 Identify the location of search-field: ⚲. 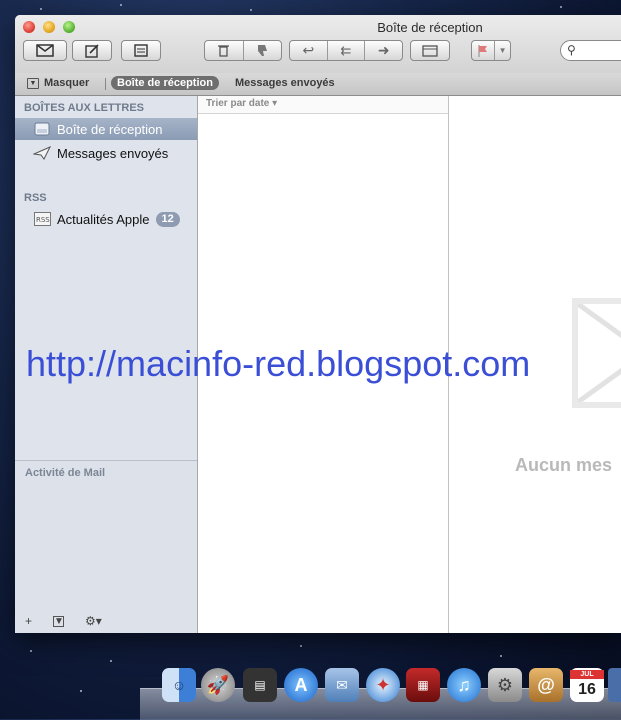
(590, 50).